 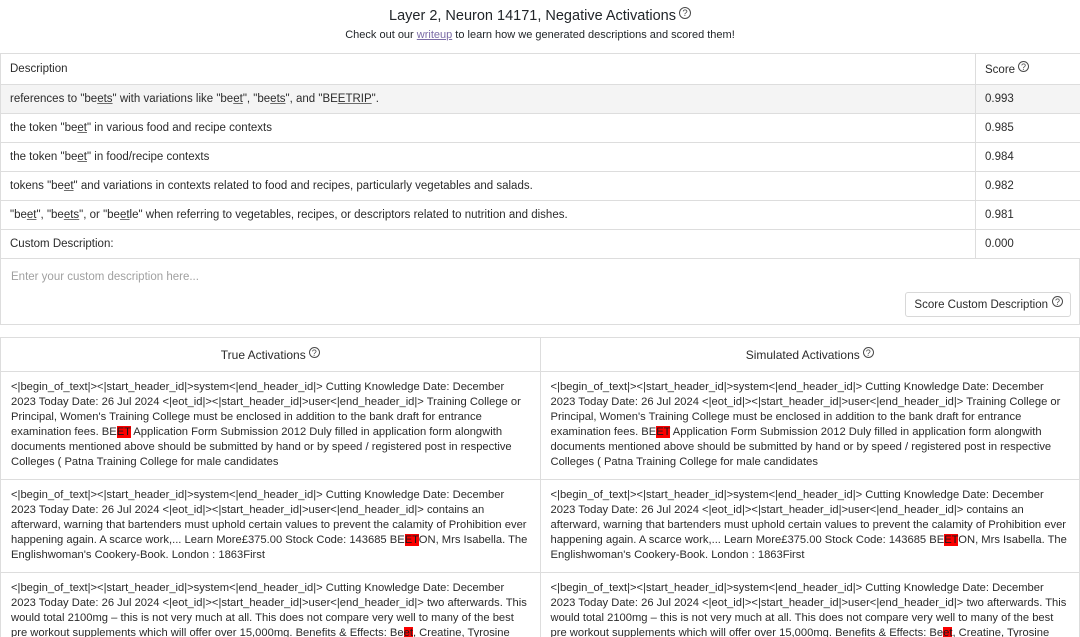 I want to click on score-cell: 0.993, so click(x=1028, y=99).